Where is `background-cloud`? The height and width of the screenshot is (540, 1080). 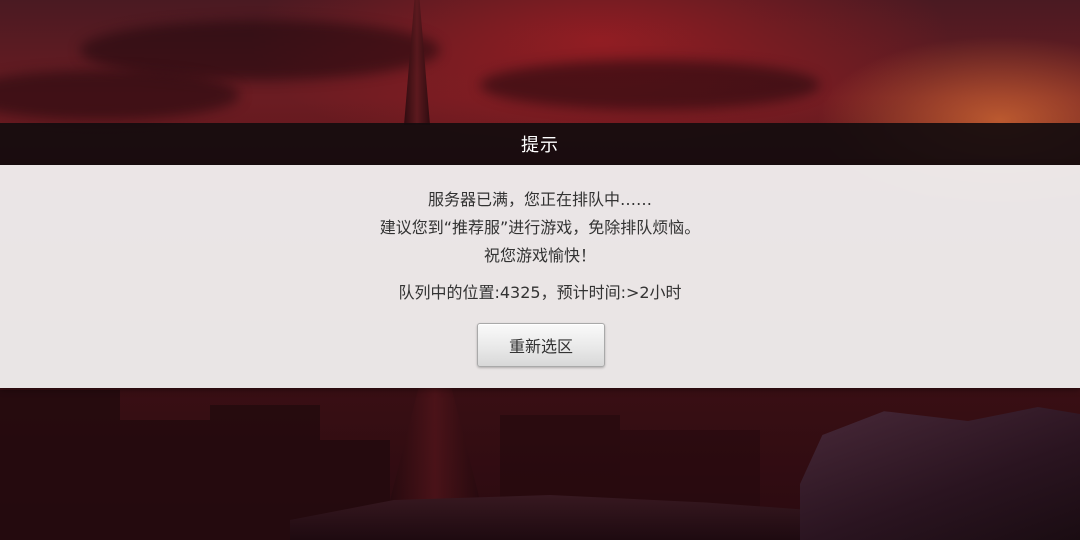
background-cloud is located at coordinates (650, 85).